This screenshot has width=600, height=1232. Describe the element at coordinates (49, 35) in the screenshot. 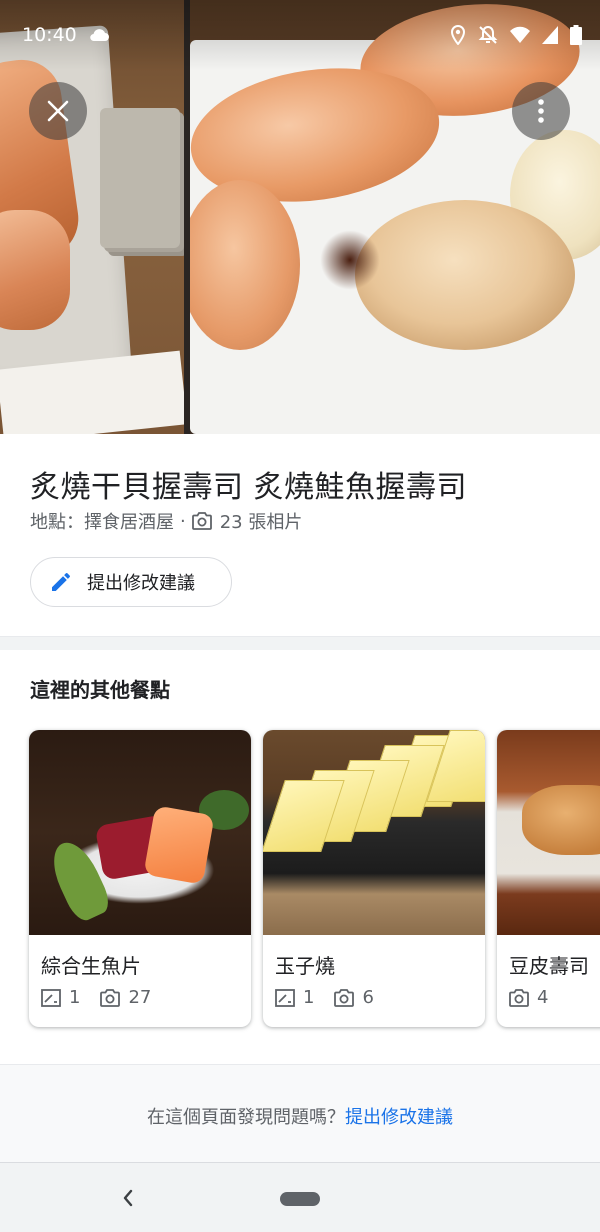

I see `status-time: 10:40` at that location.